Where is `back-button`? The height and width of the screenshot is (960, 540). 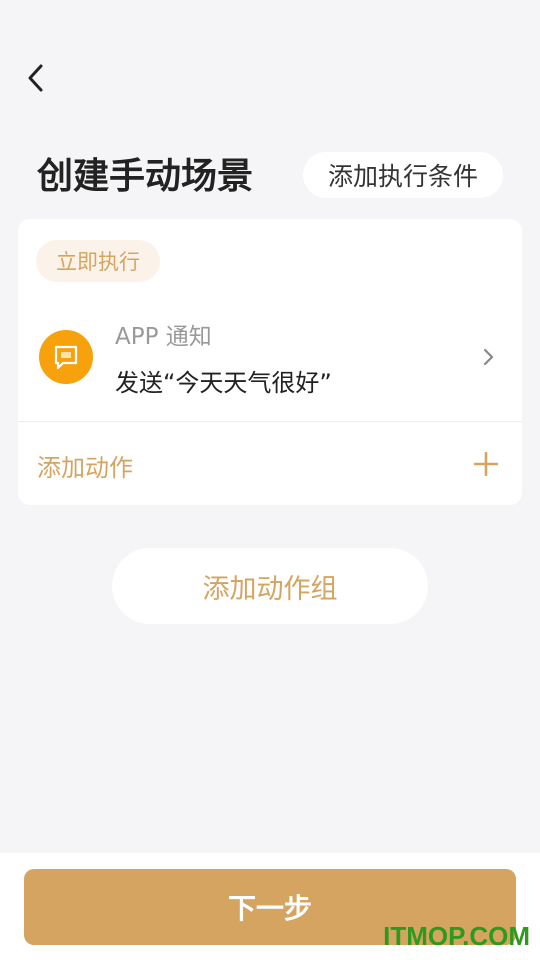 back-button is located at coordinates (36, 78).